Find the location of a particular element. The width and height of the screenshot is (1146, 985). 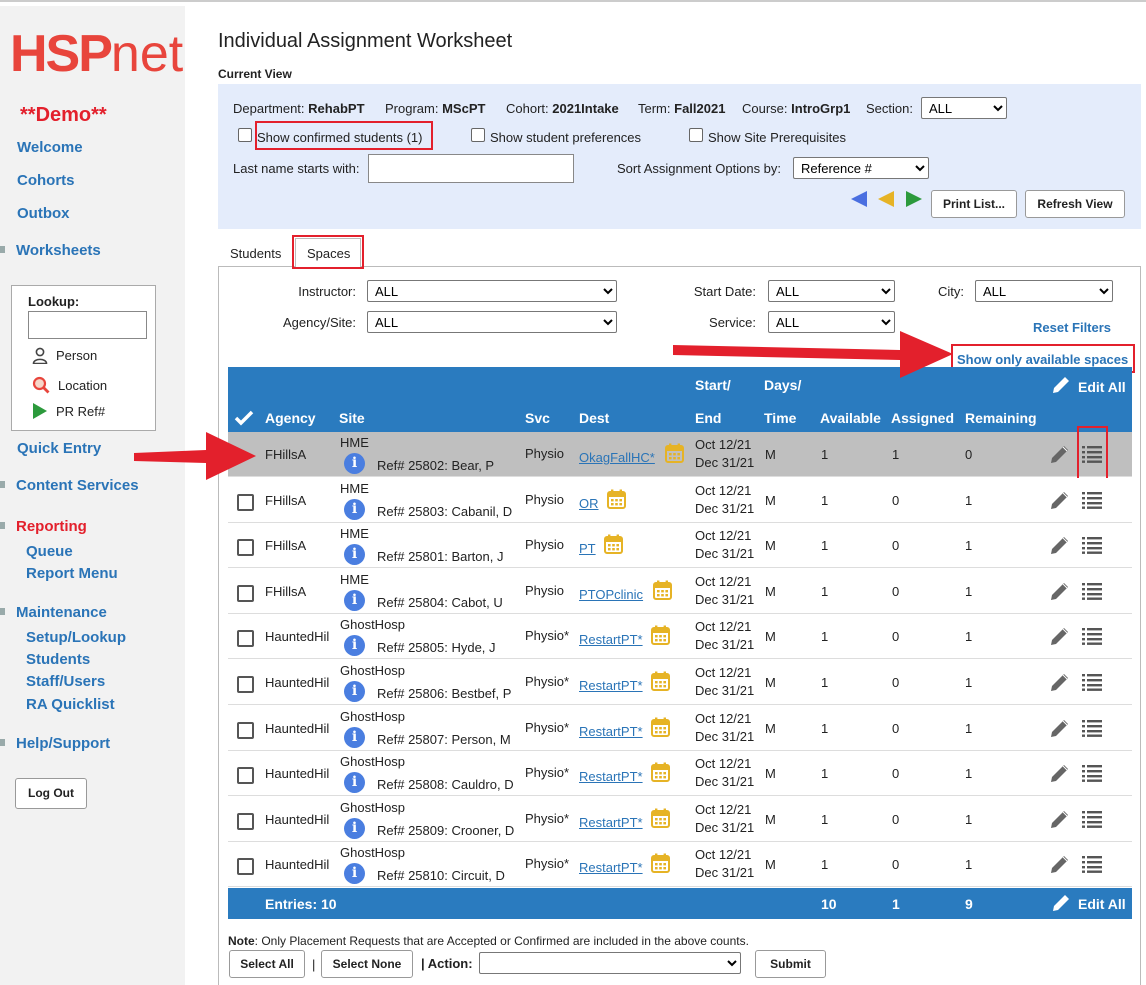

section-select: ALL is located at coordinates (964, 108).